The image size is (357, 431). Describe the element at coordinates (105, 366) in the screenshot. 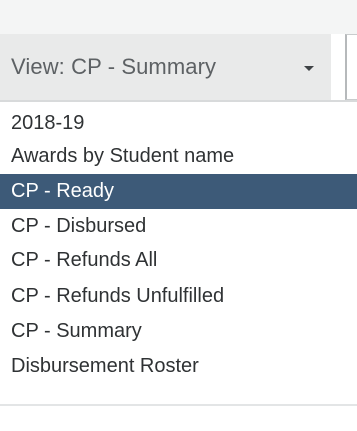

I see `menu-item-label: Disbursement Roster` at that location.